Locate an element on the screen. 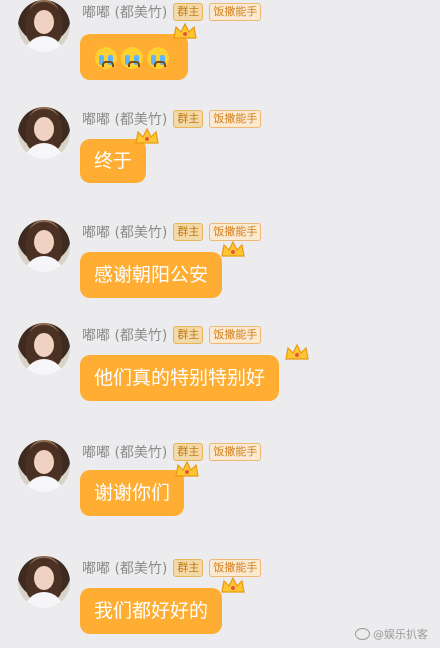  message-bubble: 感谢朝阳公安 is located at coordinates (151, 275).